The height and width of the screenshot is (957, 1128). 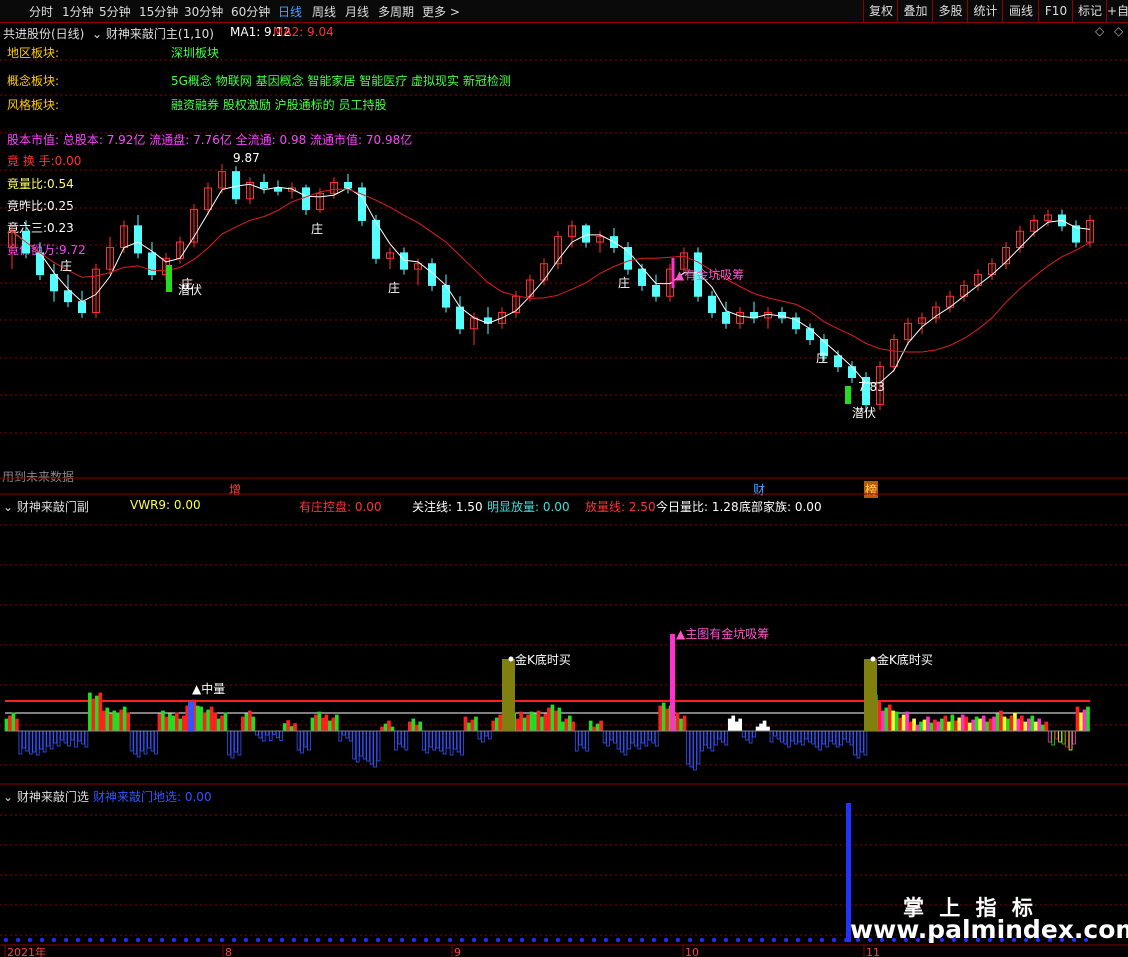 I want to click on zhongliang-label: ▲中量, so click(x=208, y=688).